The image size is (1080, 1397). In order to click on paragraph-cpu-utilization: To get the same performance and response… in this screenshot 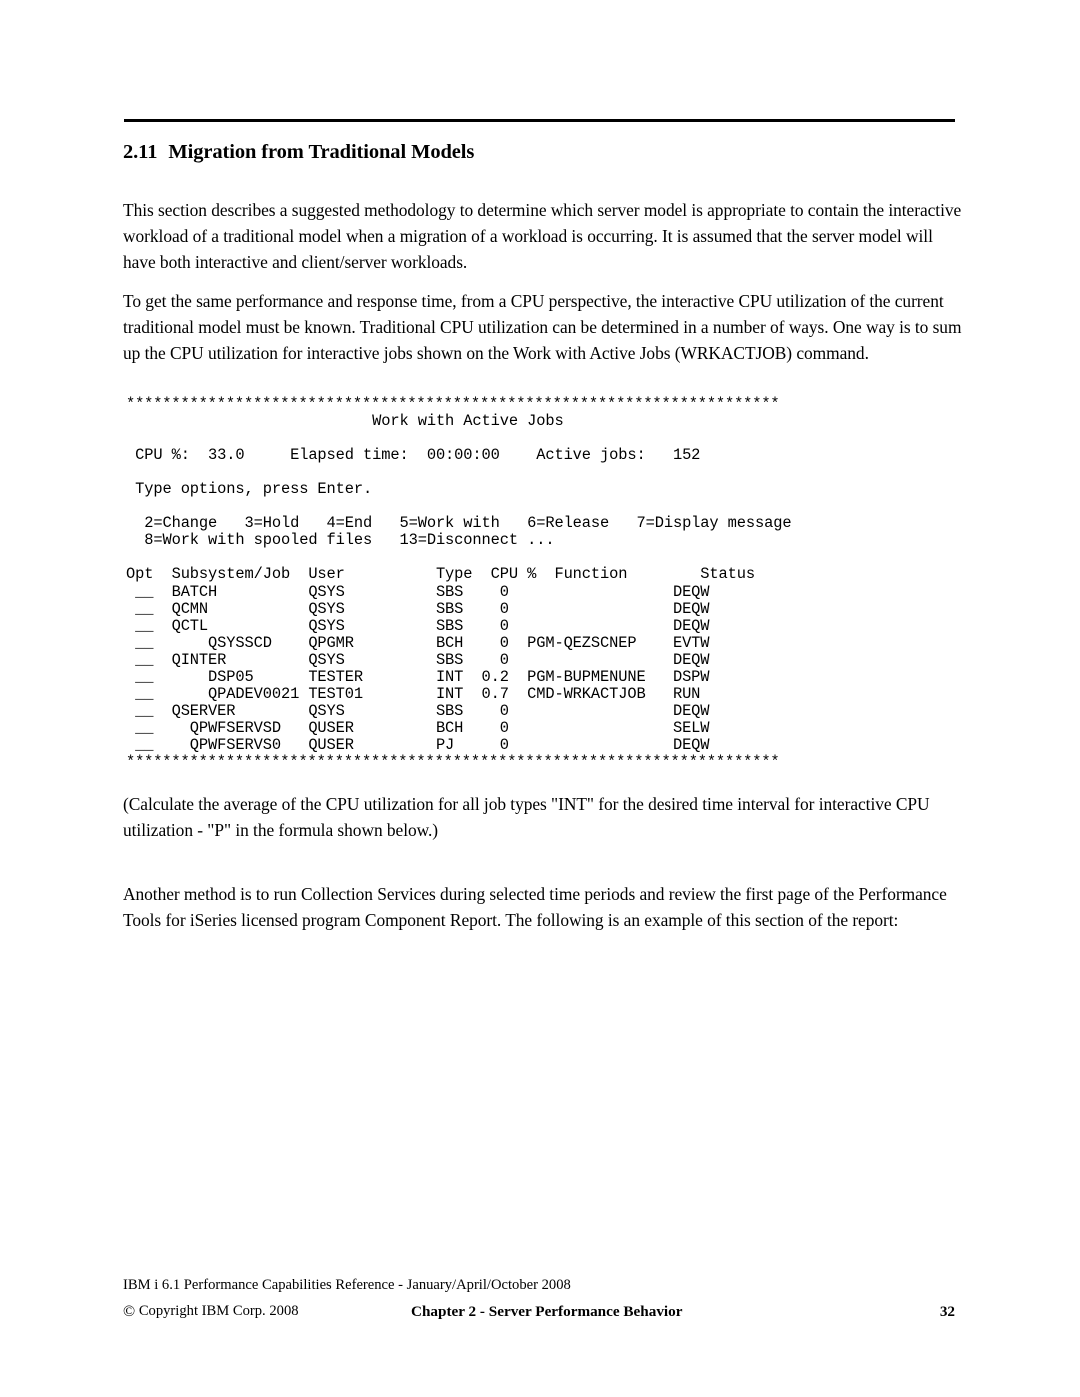, I will do `click(542, 327)`.